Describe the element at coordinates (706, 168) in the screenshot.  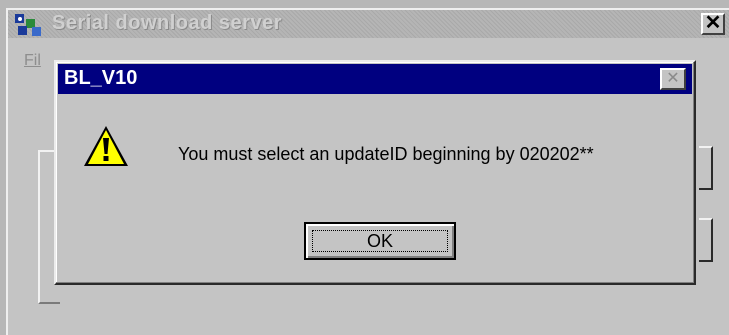
I see `background-button-top` at that location.